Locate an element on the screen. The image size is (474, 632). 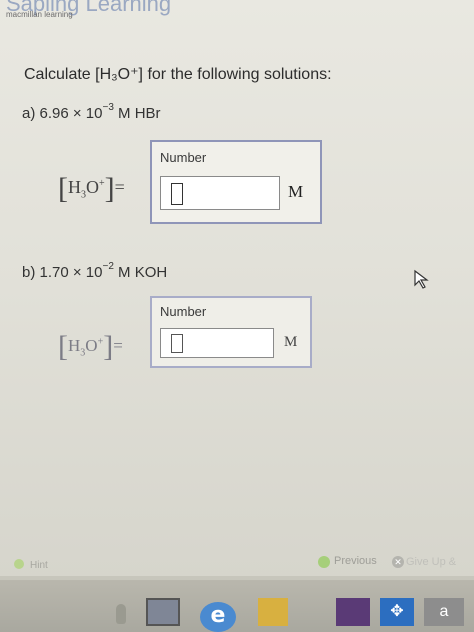
part-a-exponent: −3 is located at coordinates (108, 107).